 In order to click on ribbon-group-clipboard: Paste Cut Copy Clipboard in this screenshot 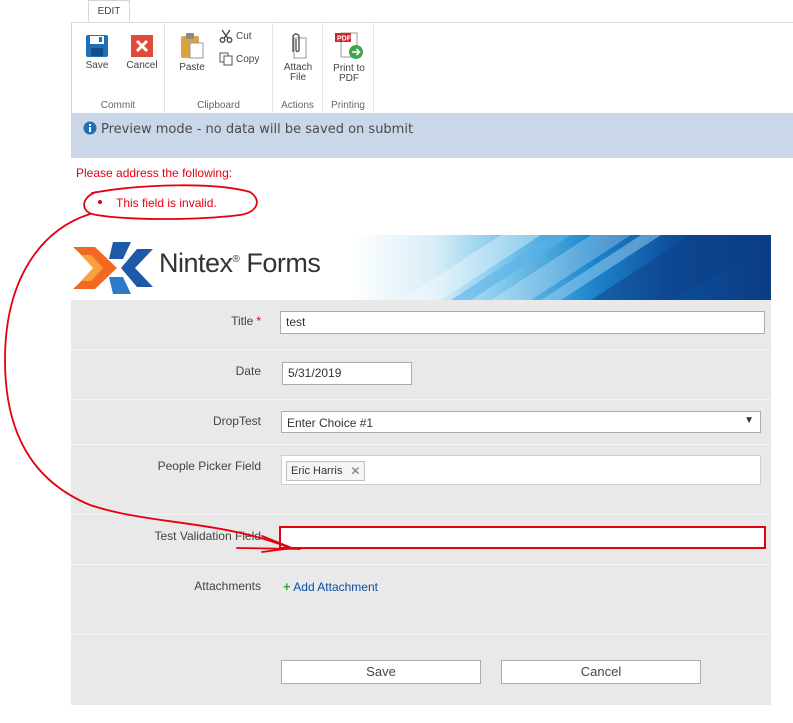, I will do `click(219, 68)`.